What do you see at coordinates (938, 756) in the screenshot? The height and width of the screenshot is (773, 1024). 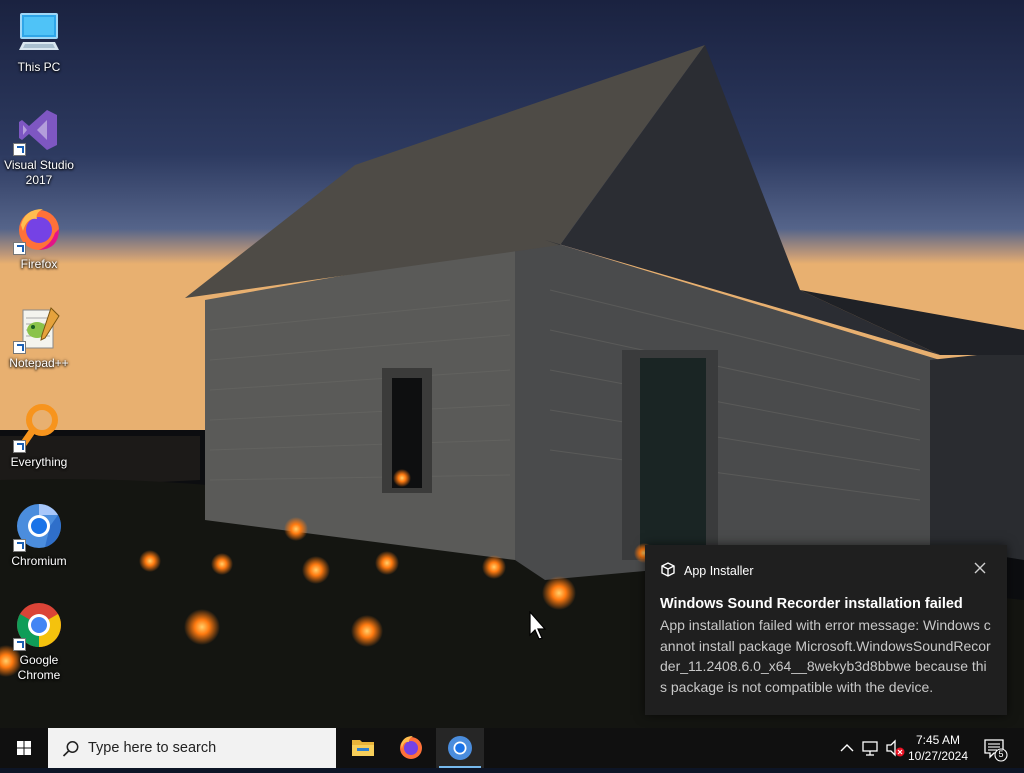 I see `clock-date: 10/27/2024` at bounding box center [938, 756].